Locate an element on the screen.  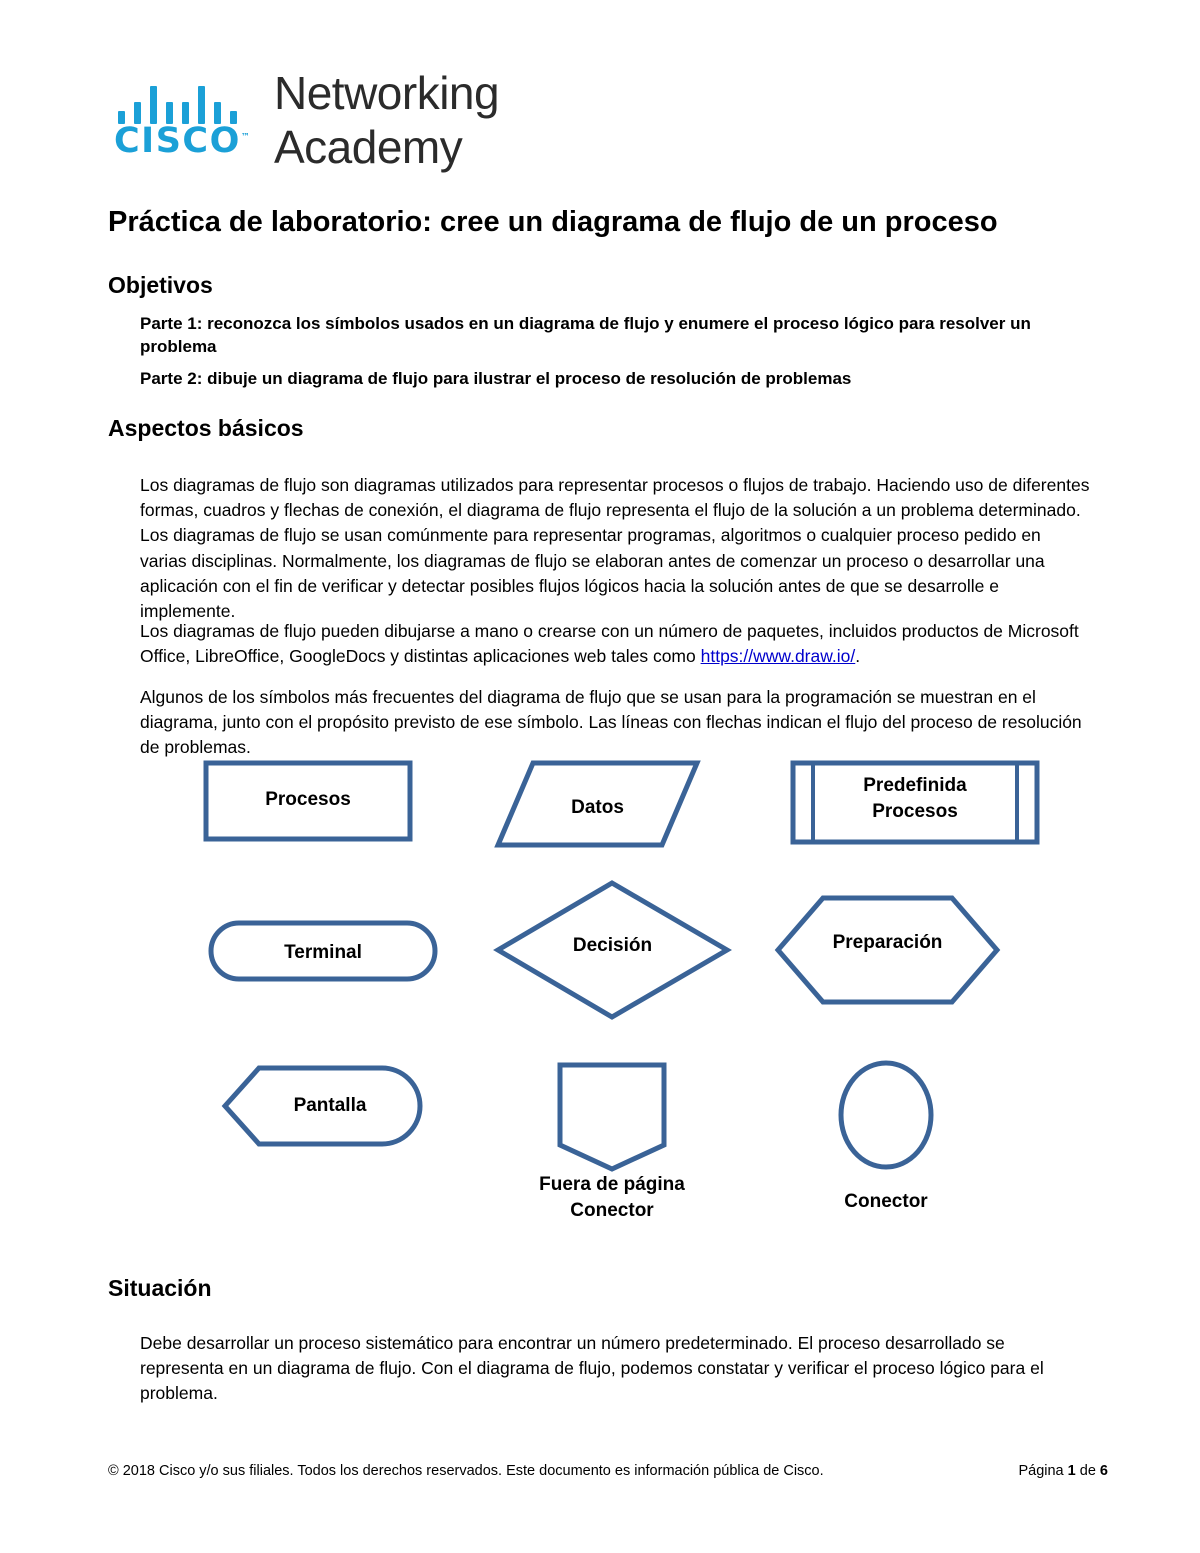
networking-academy-wordmark: Networking Academy is located at coordinates (387, 120).